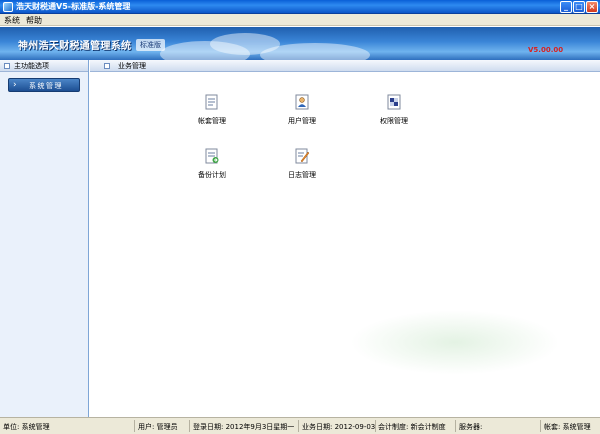 The image size is (600, 434). I want to click on status-login-date: 登录日期: 2012年9月3日星期一, so click(244, 427).